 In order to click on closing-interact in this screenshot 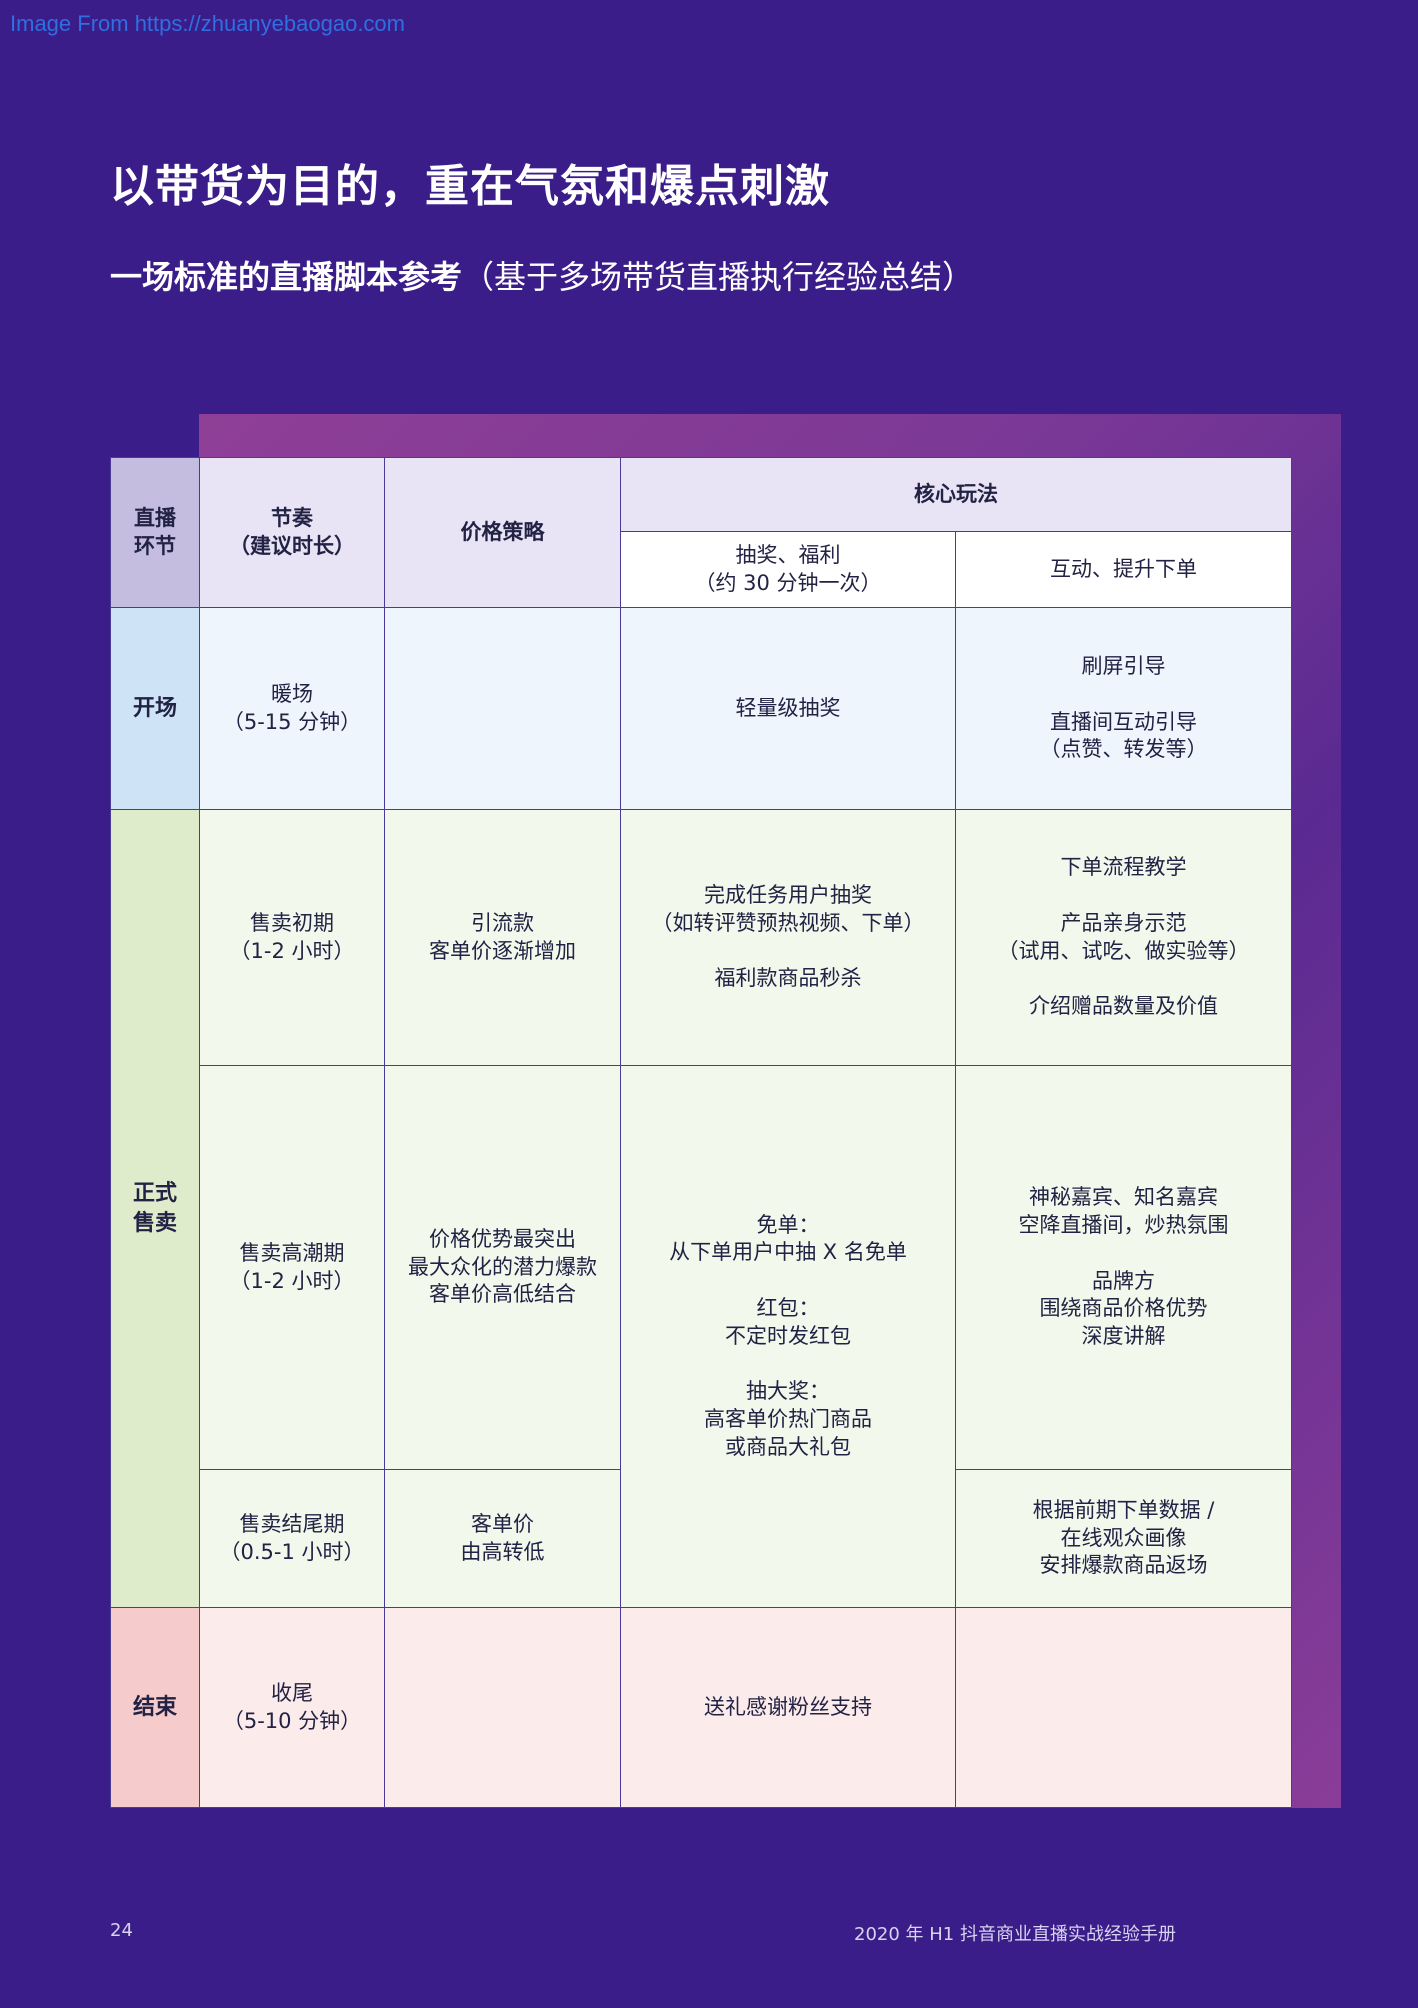, I will do `click(1123, 1707)`.